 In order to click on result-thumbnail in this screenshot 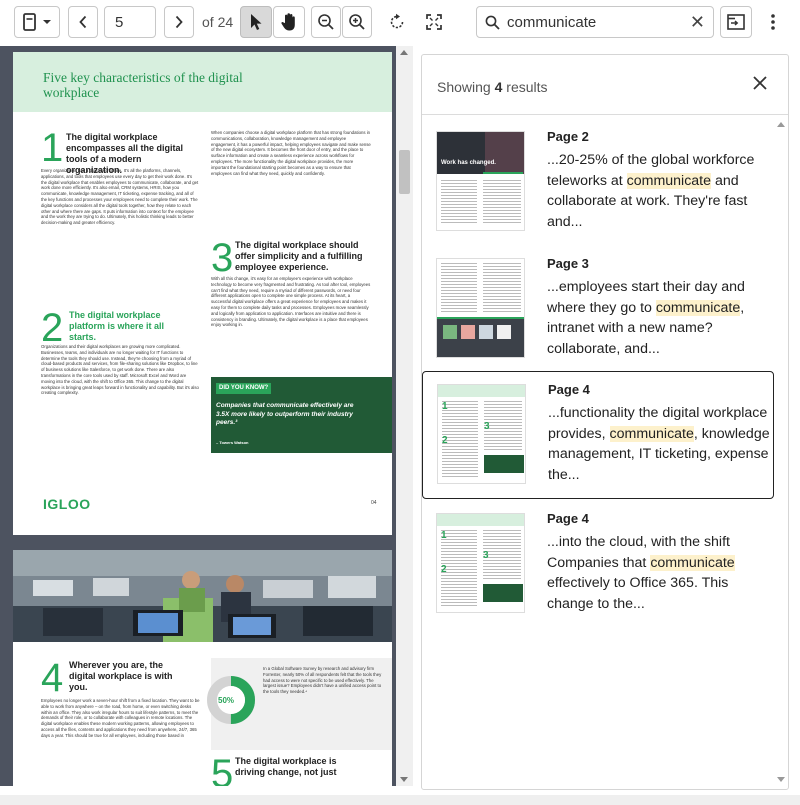, I will do `click(480, 308)`.